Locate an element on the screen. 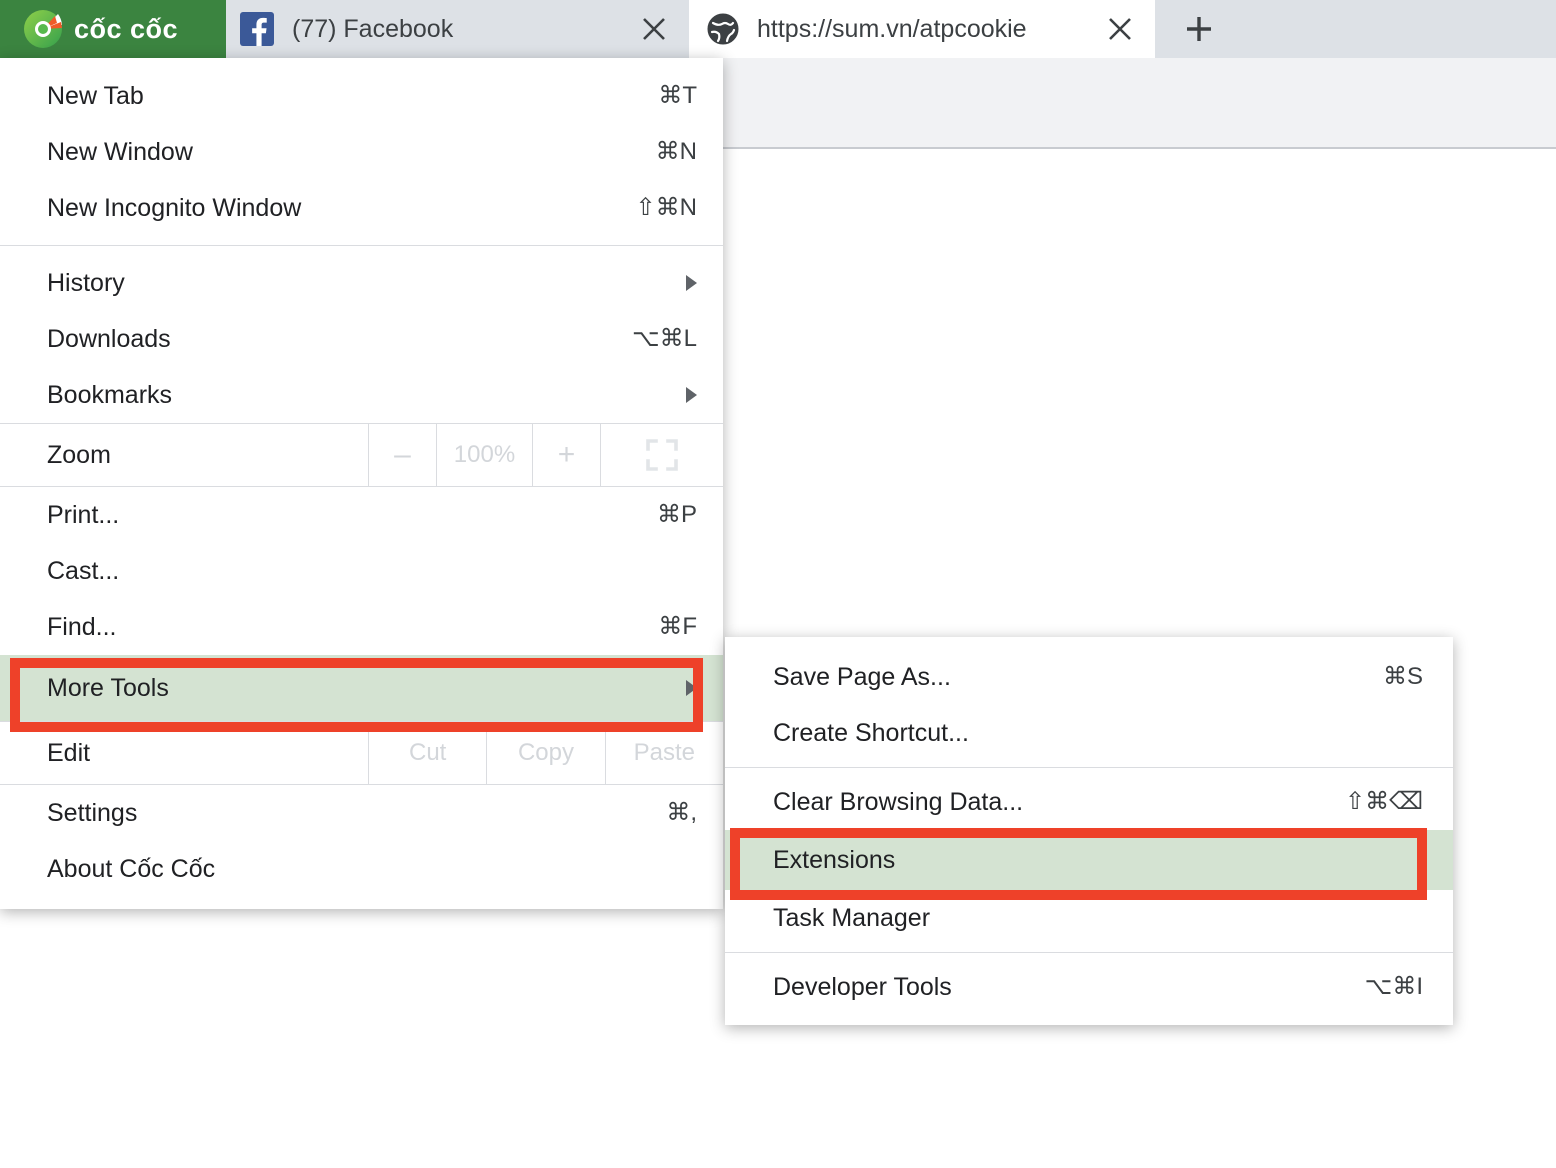 The image size is (1556, 1168). edit-label-cell: Edit is located at coordinates (184, 753).